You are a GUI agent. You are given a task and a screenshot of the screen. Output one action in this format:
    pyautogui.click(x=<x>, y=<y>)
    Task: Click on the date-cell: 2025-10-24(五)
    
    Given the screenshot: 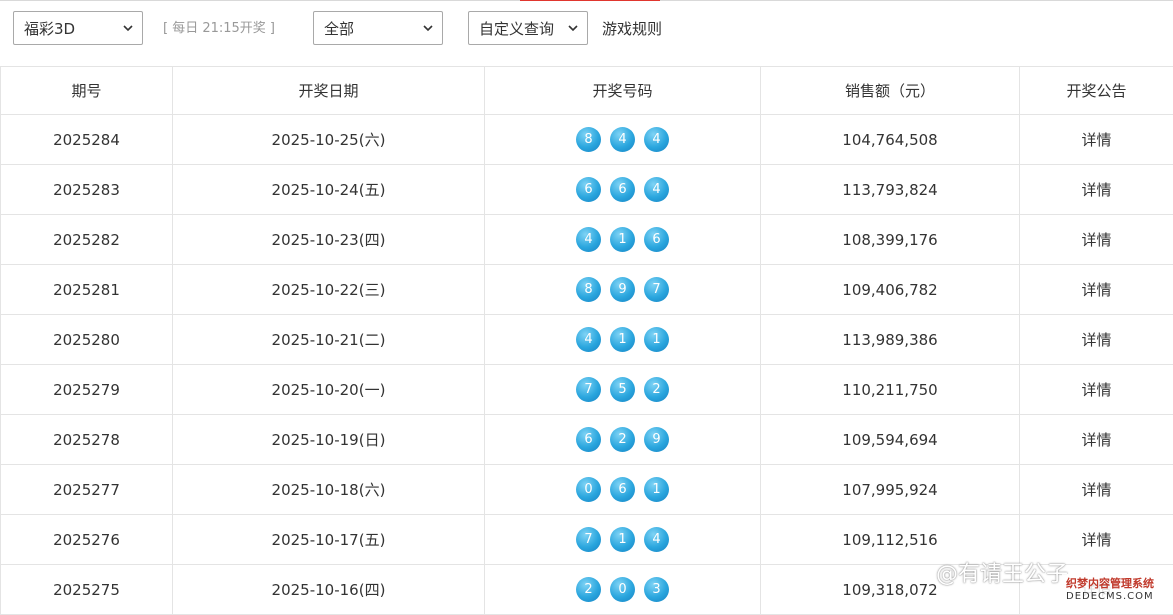 What is the action you would take?
    pyautogui.click(x=329, y=190)
    